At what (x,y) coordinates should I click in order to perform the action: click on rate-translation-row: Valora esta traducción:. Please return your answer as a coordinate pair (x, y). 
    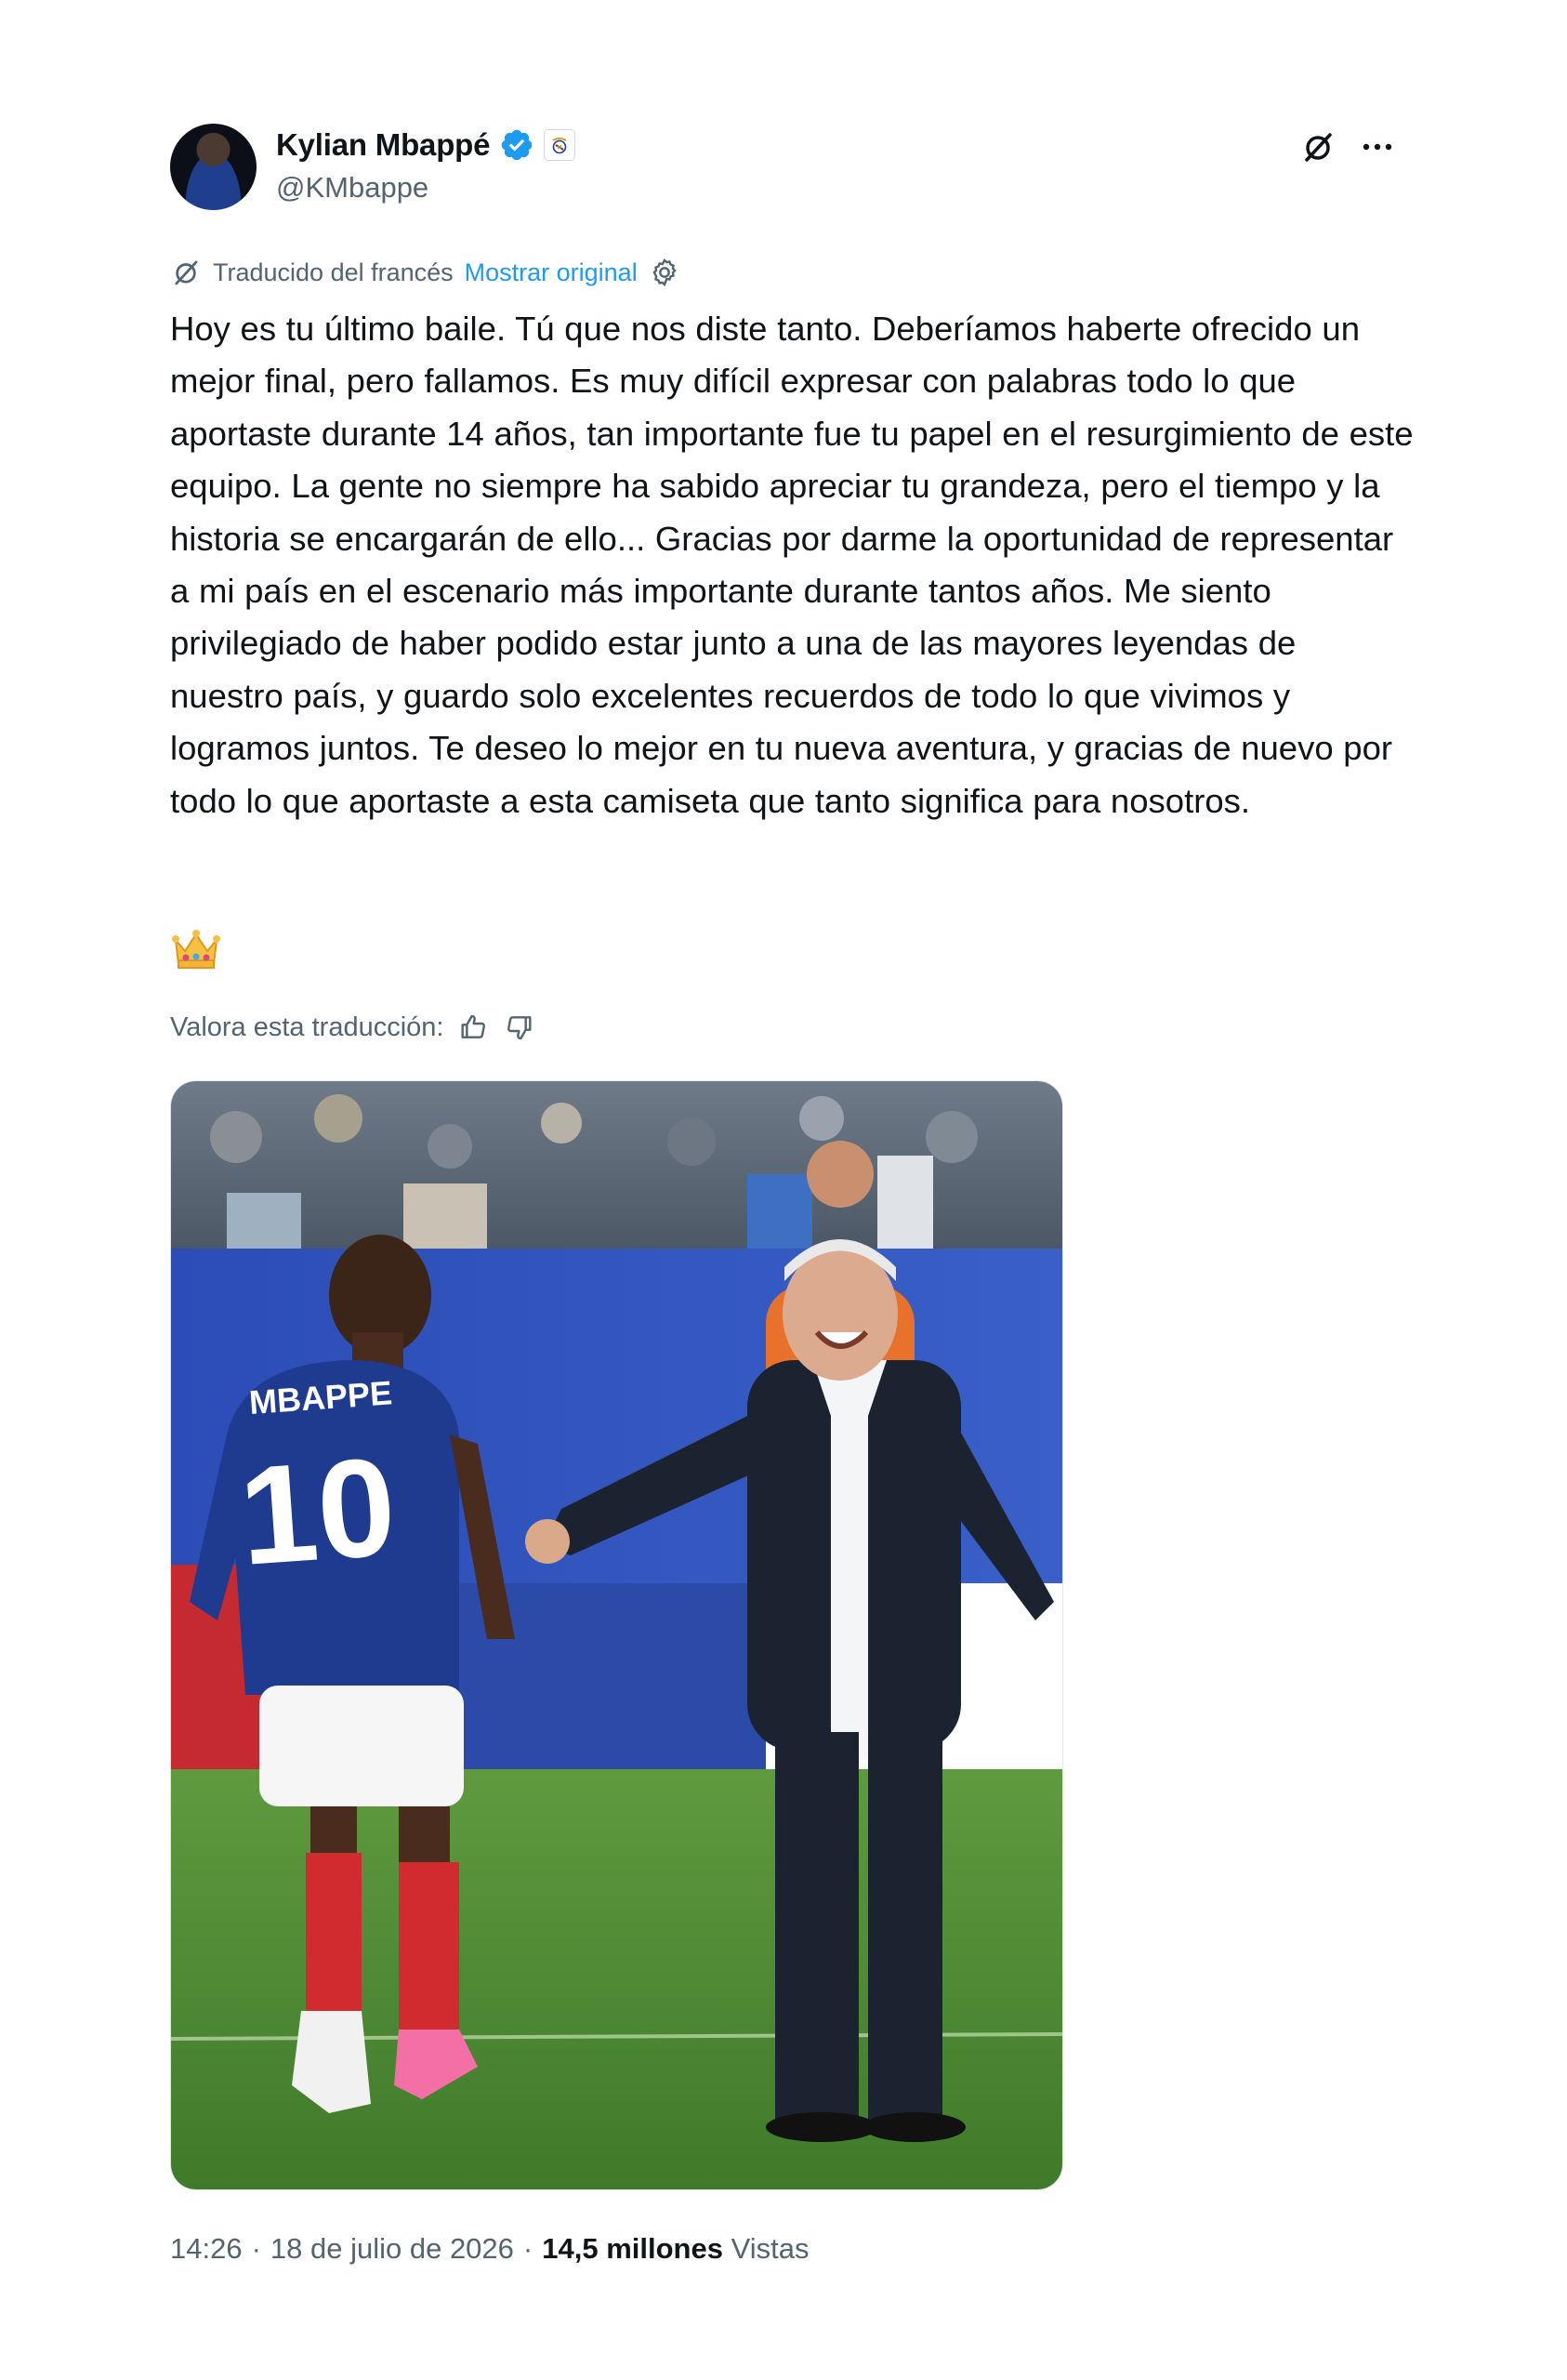
    Looking at the image, I should click on (353, 1027).